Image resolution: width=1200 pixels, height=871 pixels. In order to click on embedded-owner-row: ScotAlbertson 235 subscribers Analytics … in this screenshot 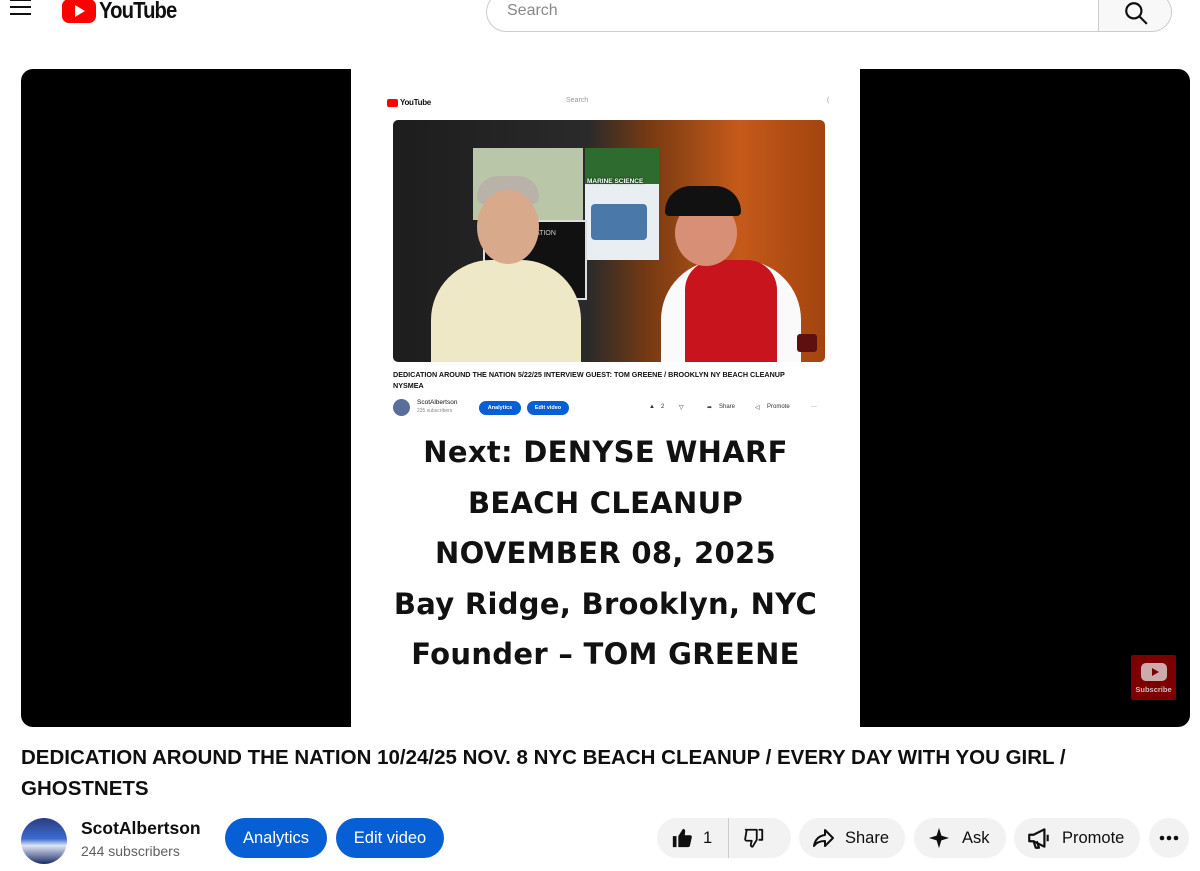, I will do `click(609, 407)`.